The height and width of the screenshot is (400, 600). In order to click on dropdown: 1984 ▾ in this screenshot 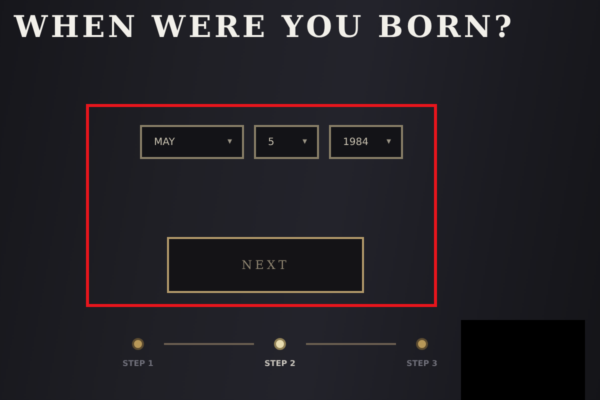, I will do `click(366, 142)`.